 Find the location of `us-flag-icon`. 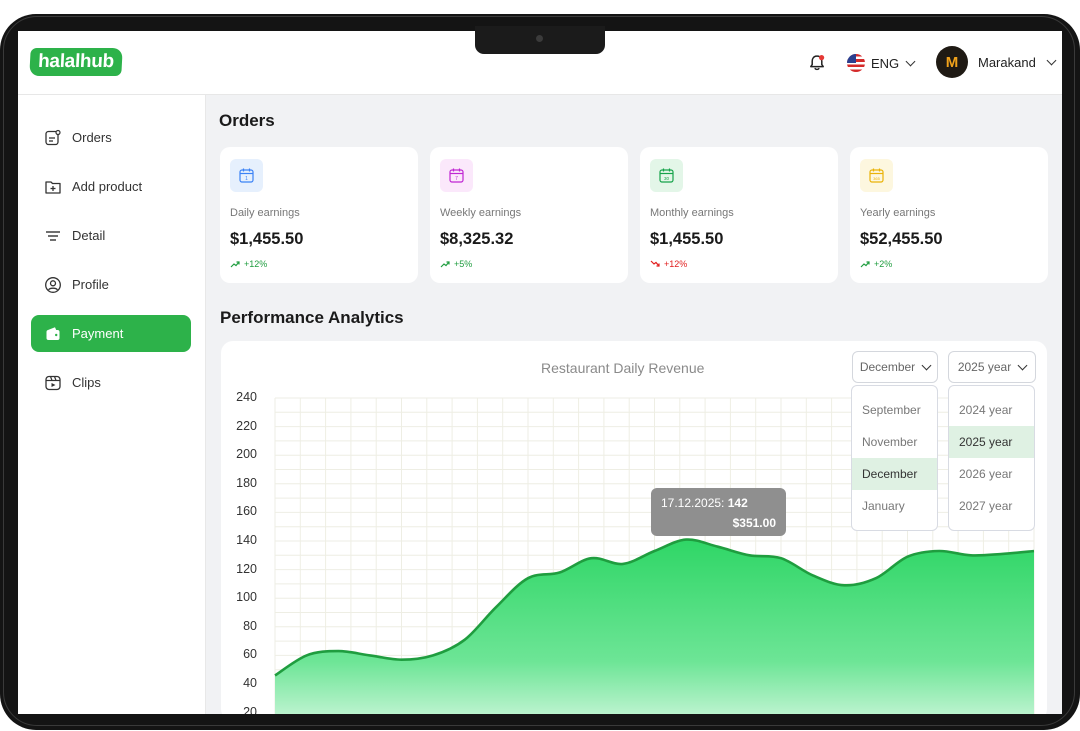

us-flag-icon is located at coordinates (856, 63).